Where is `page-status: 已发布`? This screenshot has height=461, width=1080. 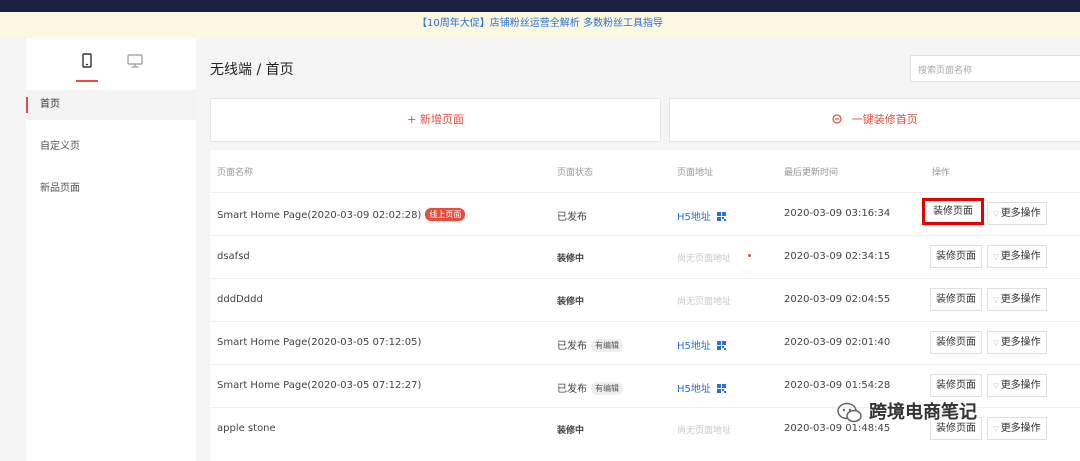
page-status: 已发布 is located at coordinates (572, 217).